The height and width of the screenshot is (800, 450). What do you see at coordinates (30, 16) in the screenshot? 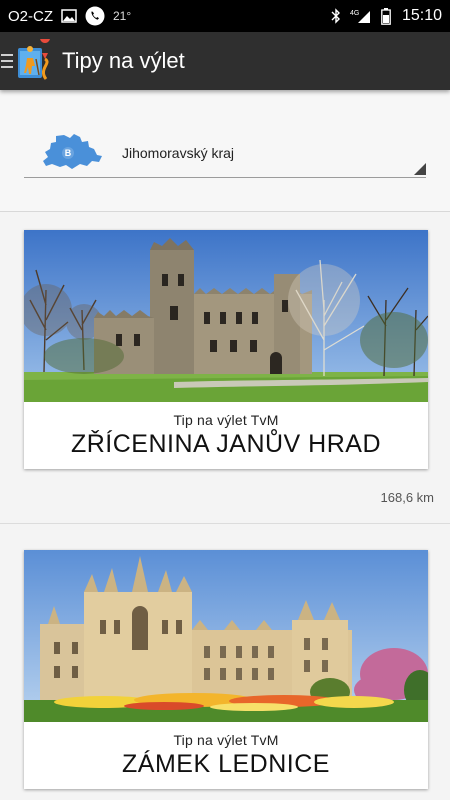
I see `carrier-label: O2-CZ` at bounding box center [30, 16].